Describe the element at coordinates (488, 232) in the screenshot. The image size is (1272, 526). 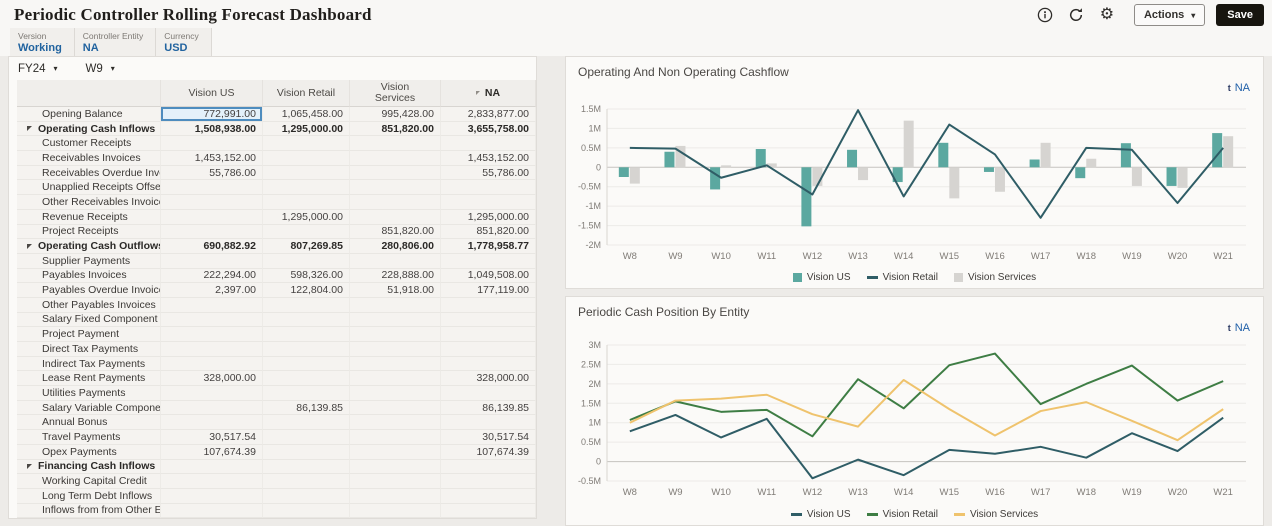
I see `grid-cell: 851,820.00` at that location.